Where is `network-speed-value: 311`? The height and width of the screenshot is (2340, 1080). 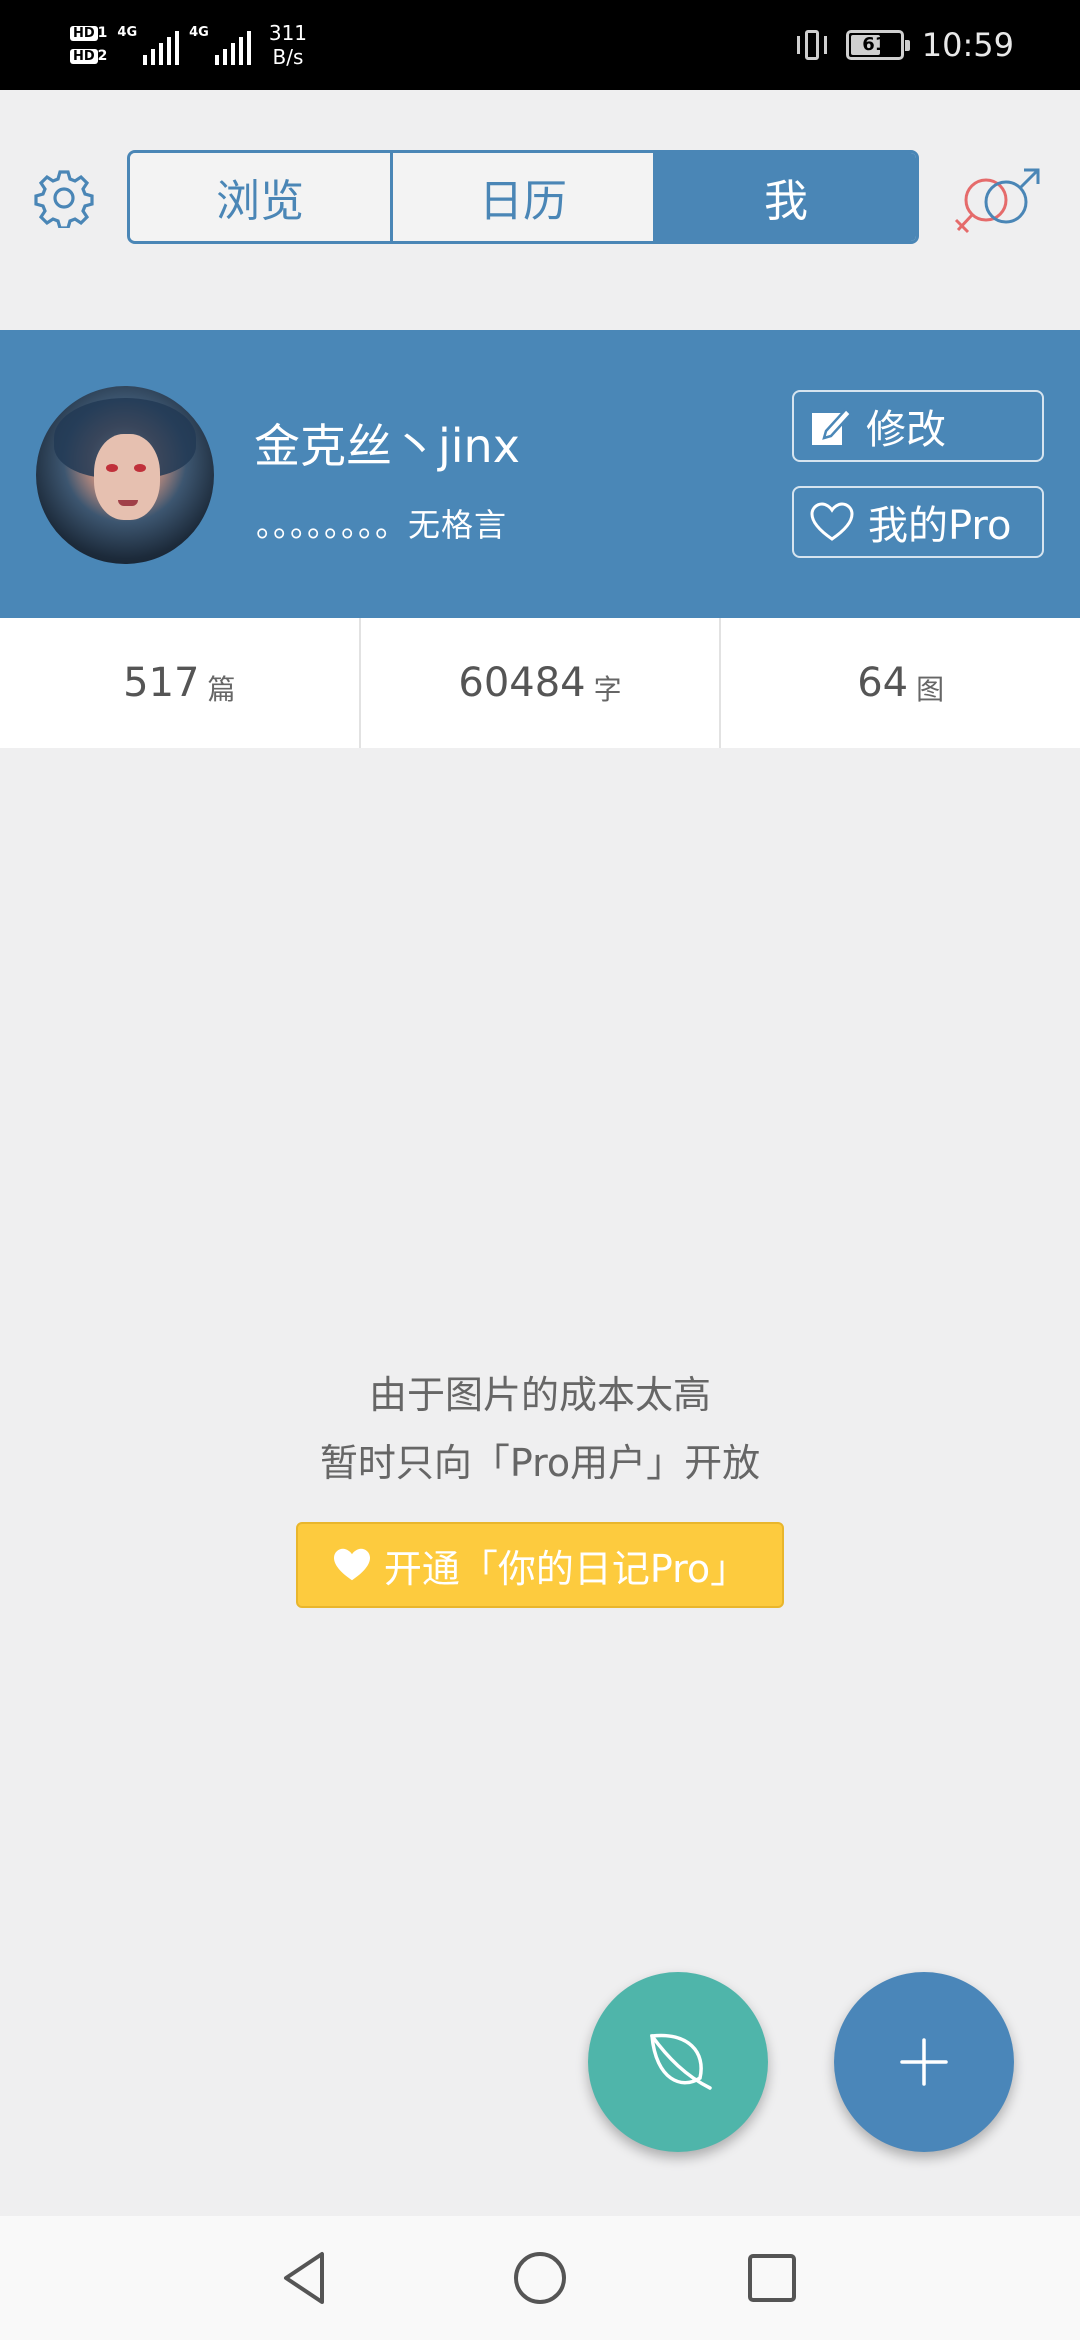
network-speed-value: 311 is located at coordinates (288, 33).